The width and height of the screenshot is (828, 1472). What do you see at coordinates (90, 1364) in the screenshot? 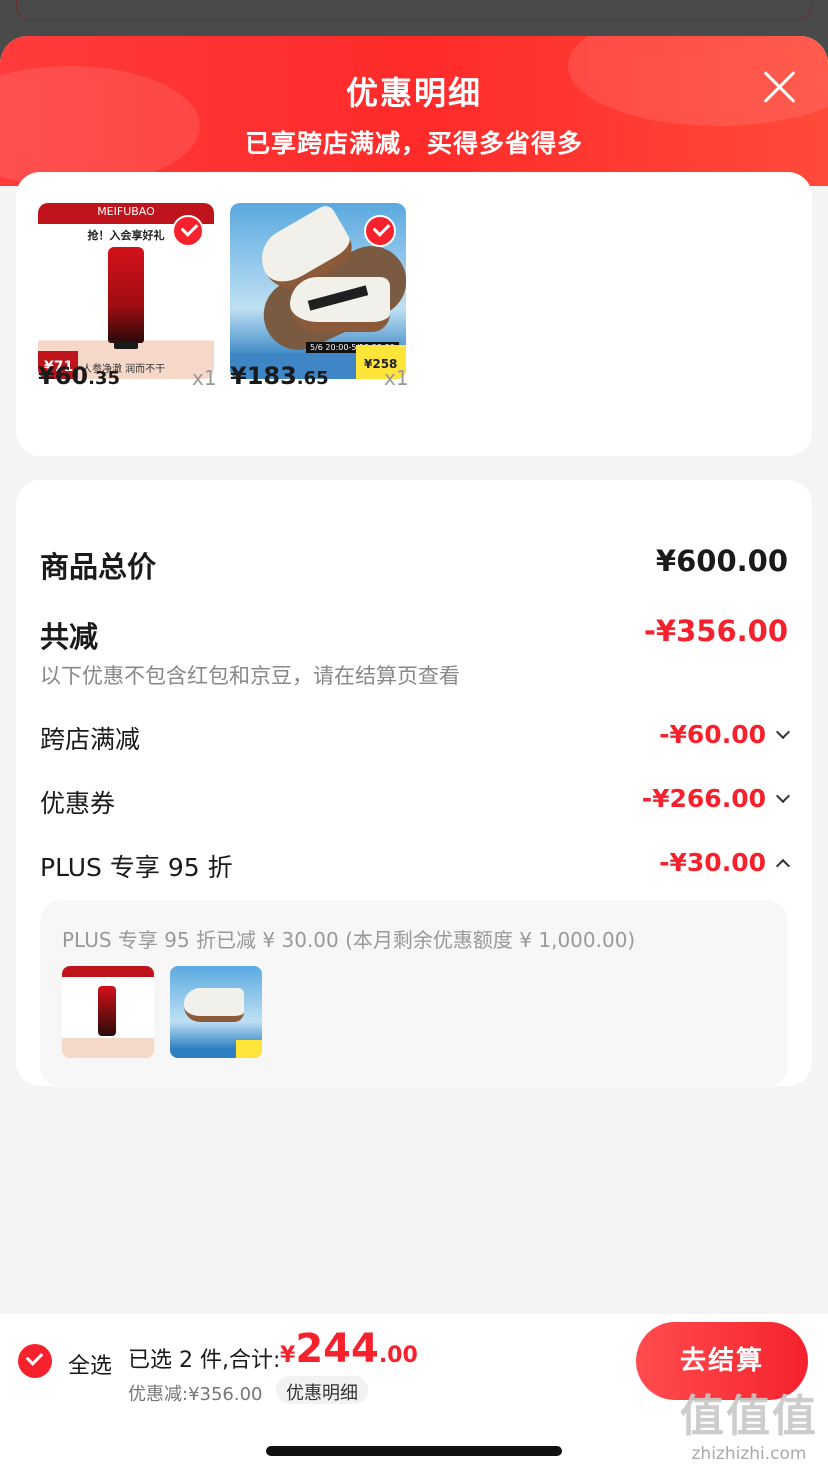
I see `select-all-label: 全选` at bounding box center [90, 1364].